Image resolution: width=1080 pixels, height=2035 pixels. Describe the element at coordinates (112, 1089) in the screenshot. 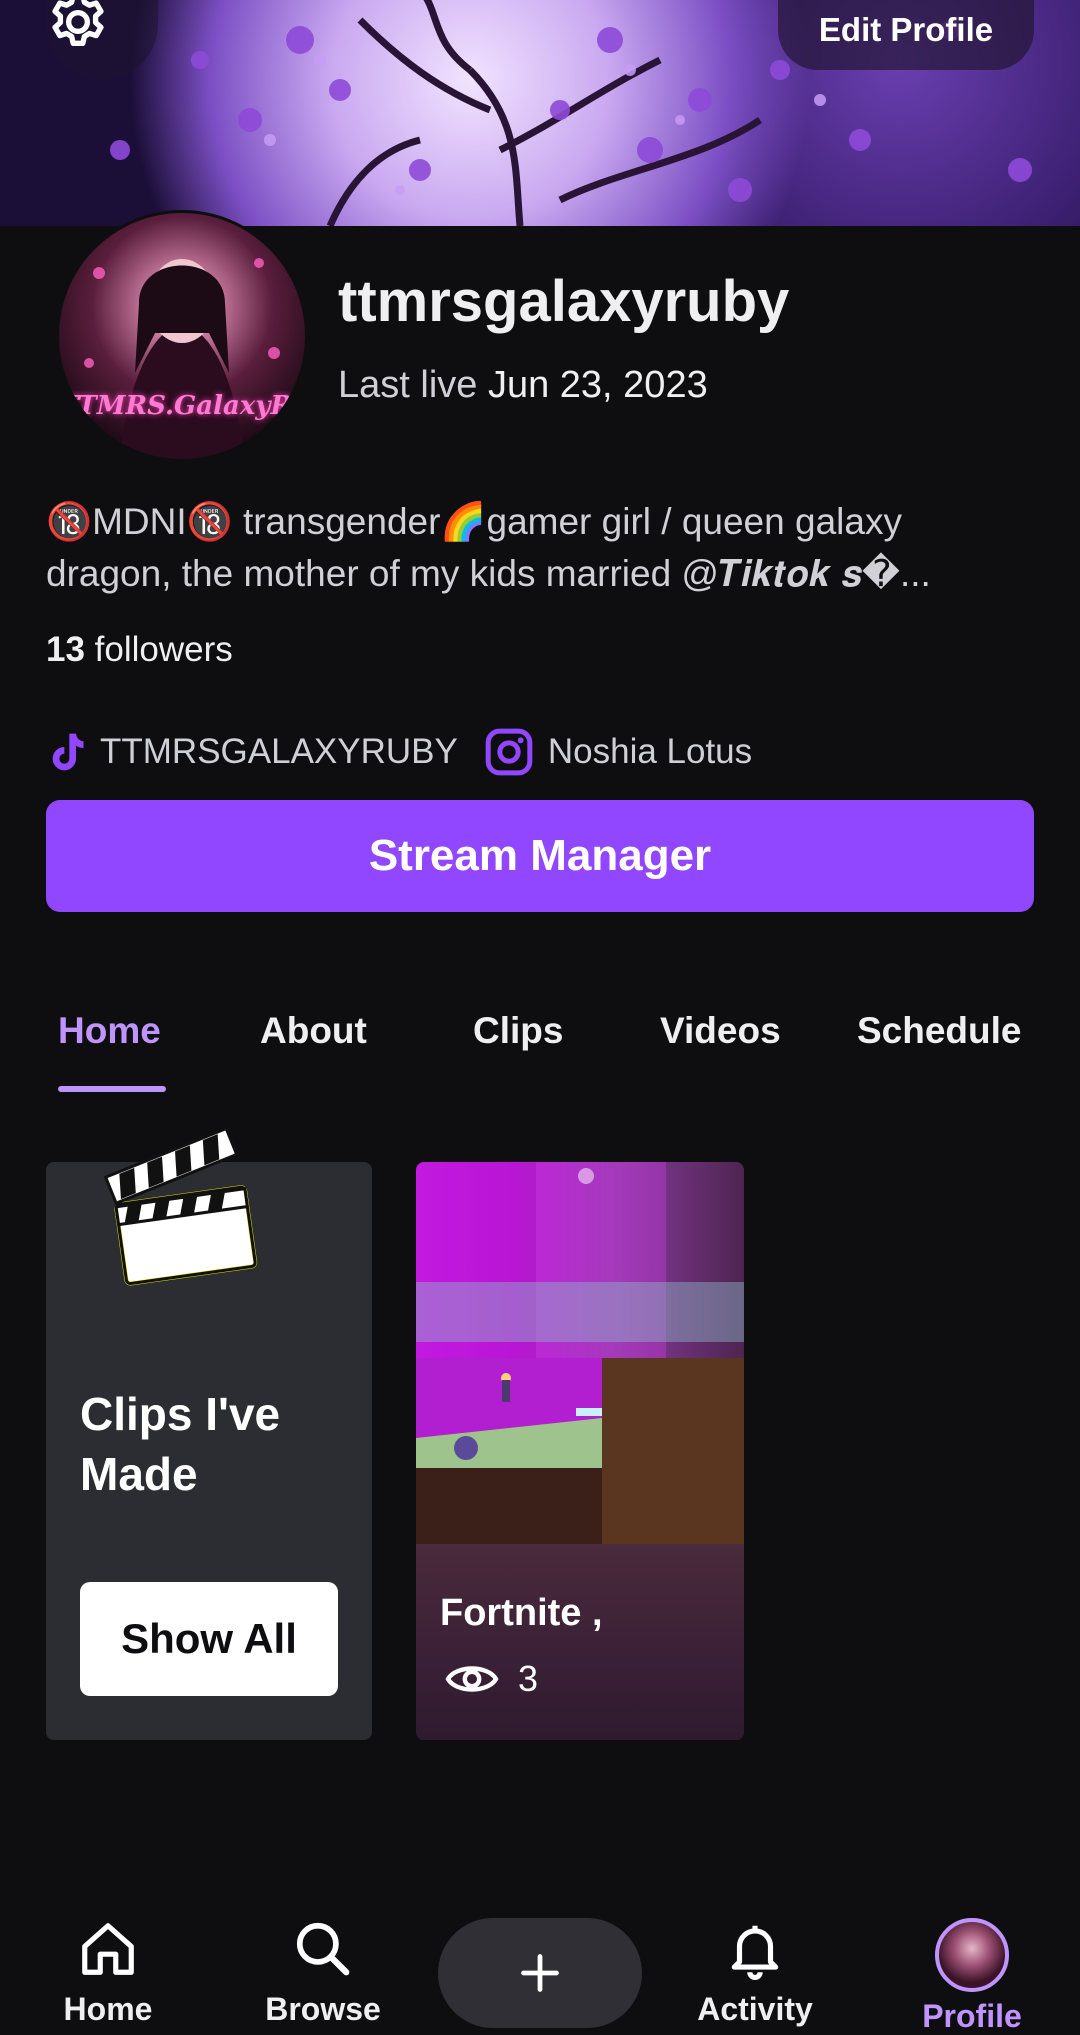

I see `active-tab-indicator` at that location.